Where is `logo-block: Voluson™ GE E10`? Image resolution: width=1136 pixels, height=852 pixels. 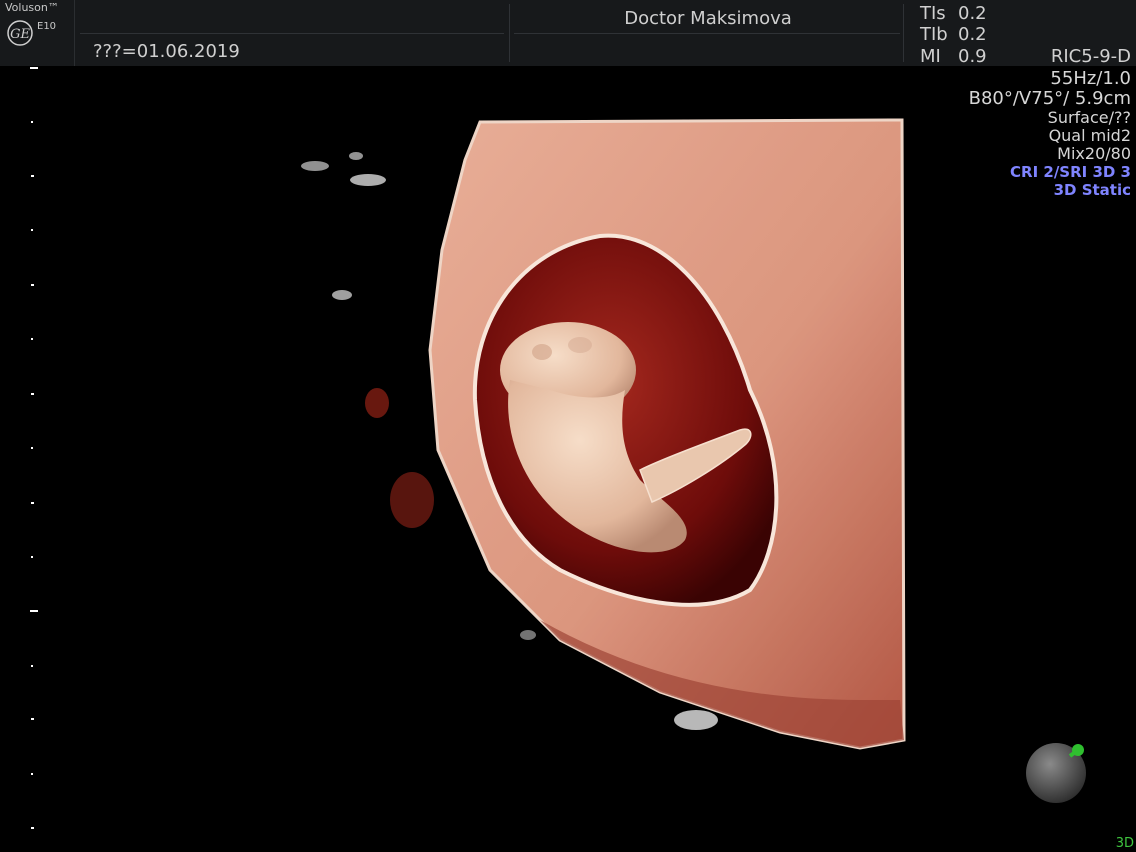
logo-block: Voluson™ GE E10 is located at coordinates (37, 33).